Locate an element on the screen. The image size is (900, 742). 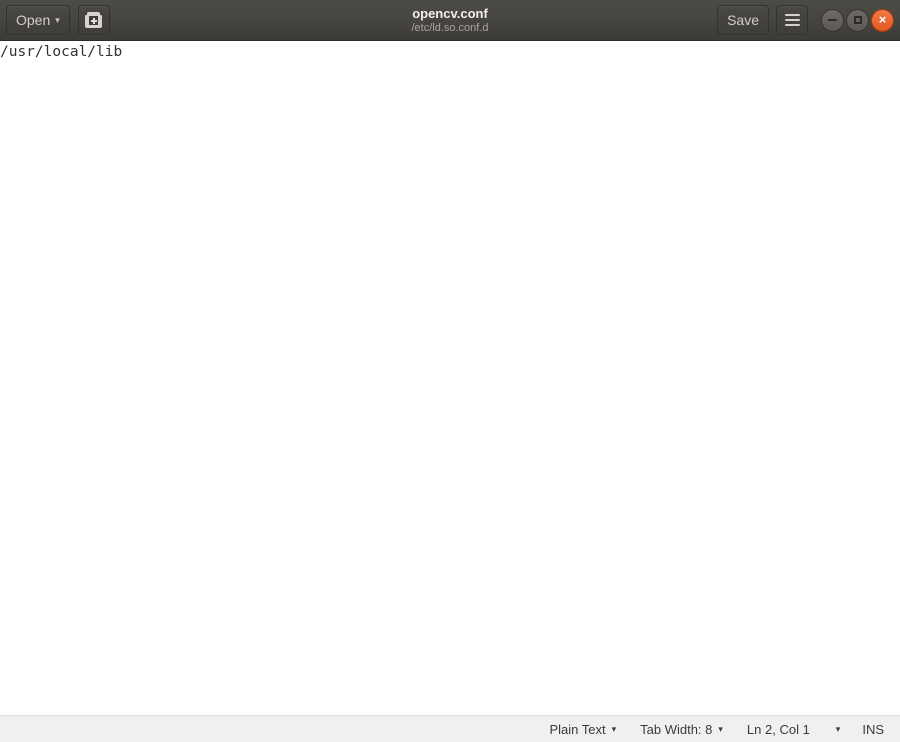
header-right-controls: Save × is located at coordinates (805, 20).